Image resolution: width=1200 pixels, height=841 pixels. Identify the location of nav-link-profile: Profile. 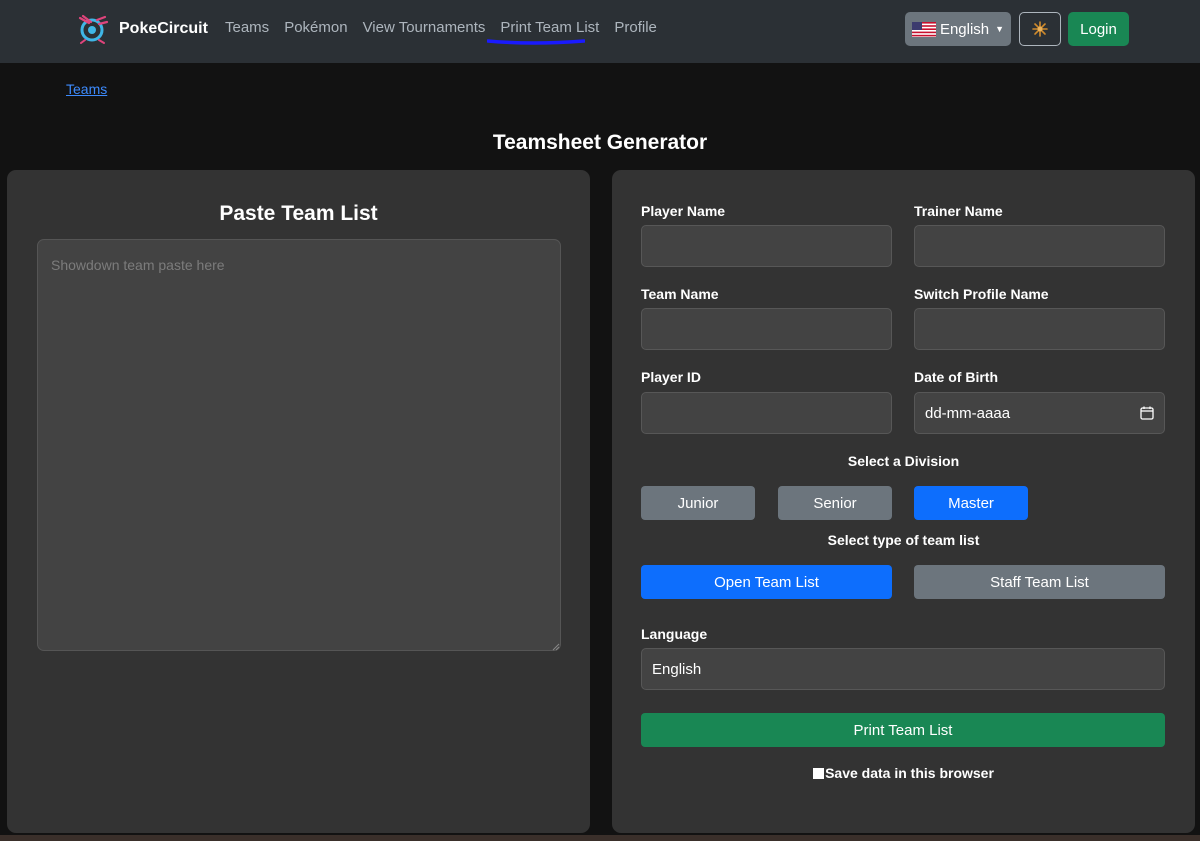
(635, 27).